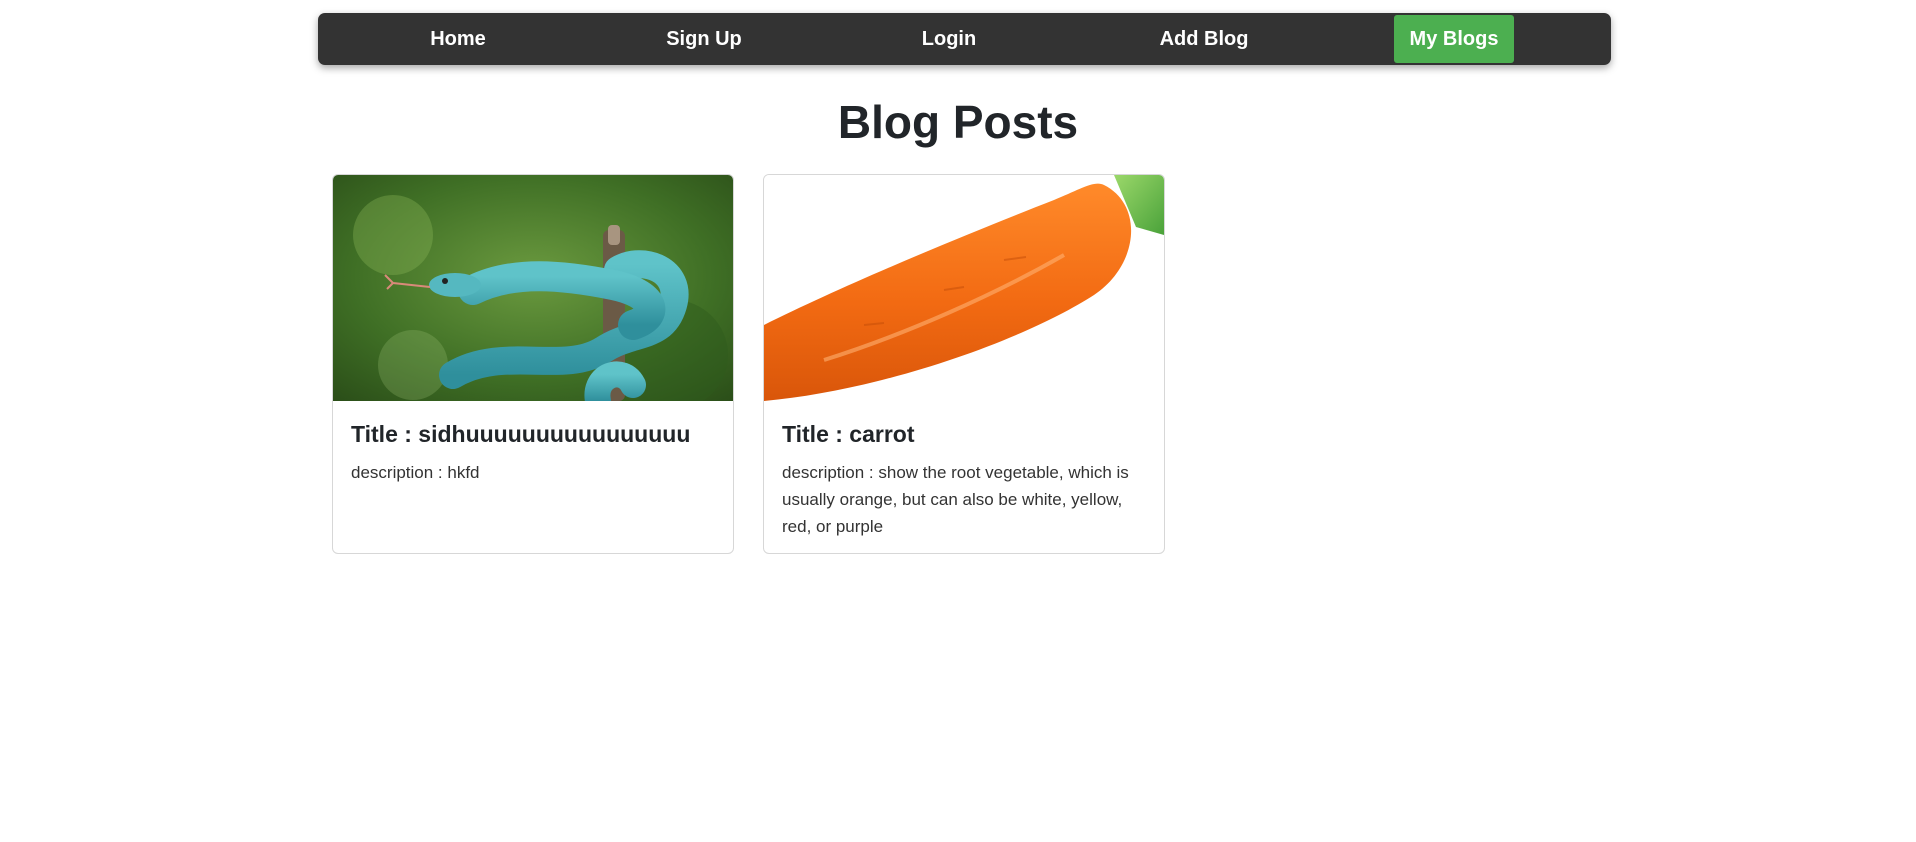 The width and height of the screenshot is (1916, 842). Describe the element at coordinates (533, 288) in the screenshot. I see `snake-photo` at that location.